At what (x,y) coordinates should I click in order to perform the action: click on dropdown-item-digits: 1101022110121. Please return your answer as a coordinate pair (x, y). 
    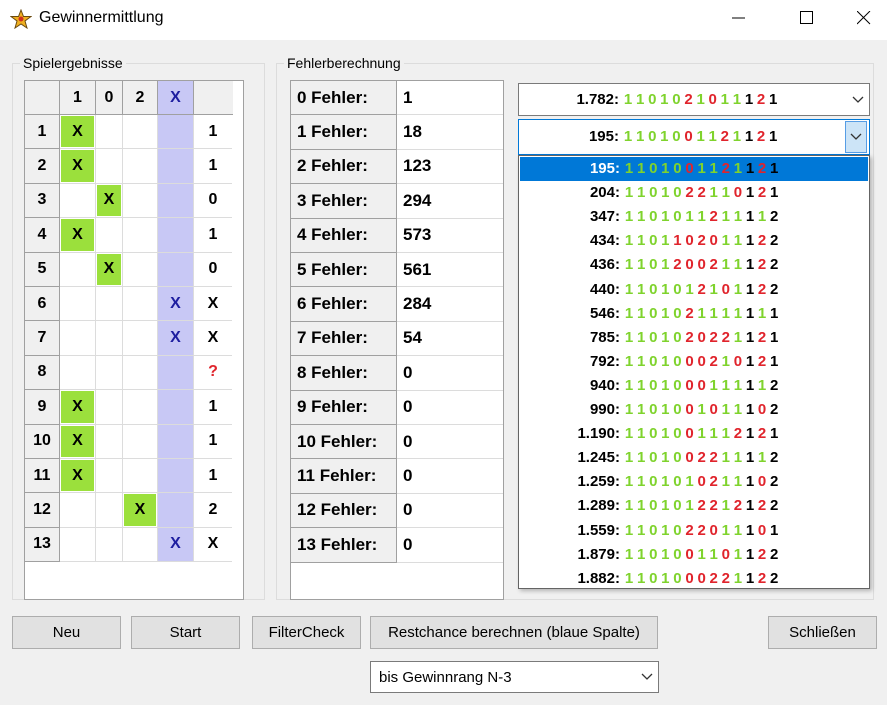
    Looking at the image, I should click on (701, 192).